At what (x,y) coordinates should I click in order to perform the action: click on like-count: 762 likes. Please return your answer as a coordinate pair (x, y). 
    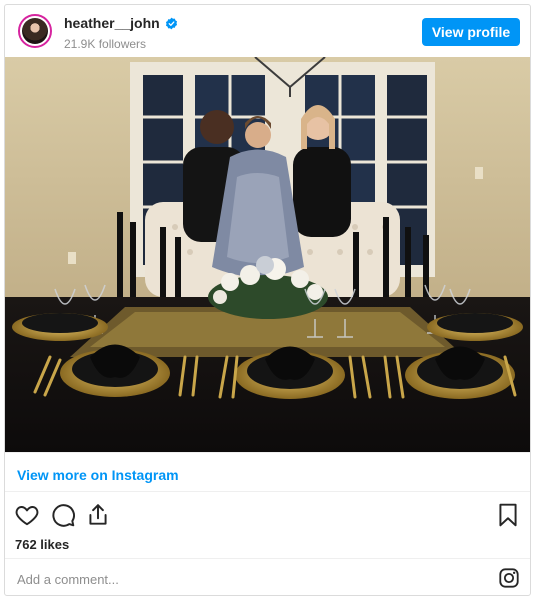
    Looking at the image, I should click on (42, 544).